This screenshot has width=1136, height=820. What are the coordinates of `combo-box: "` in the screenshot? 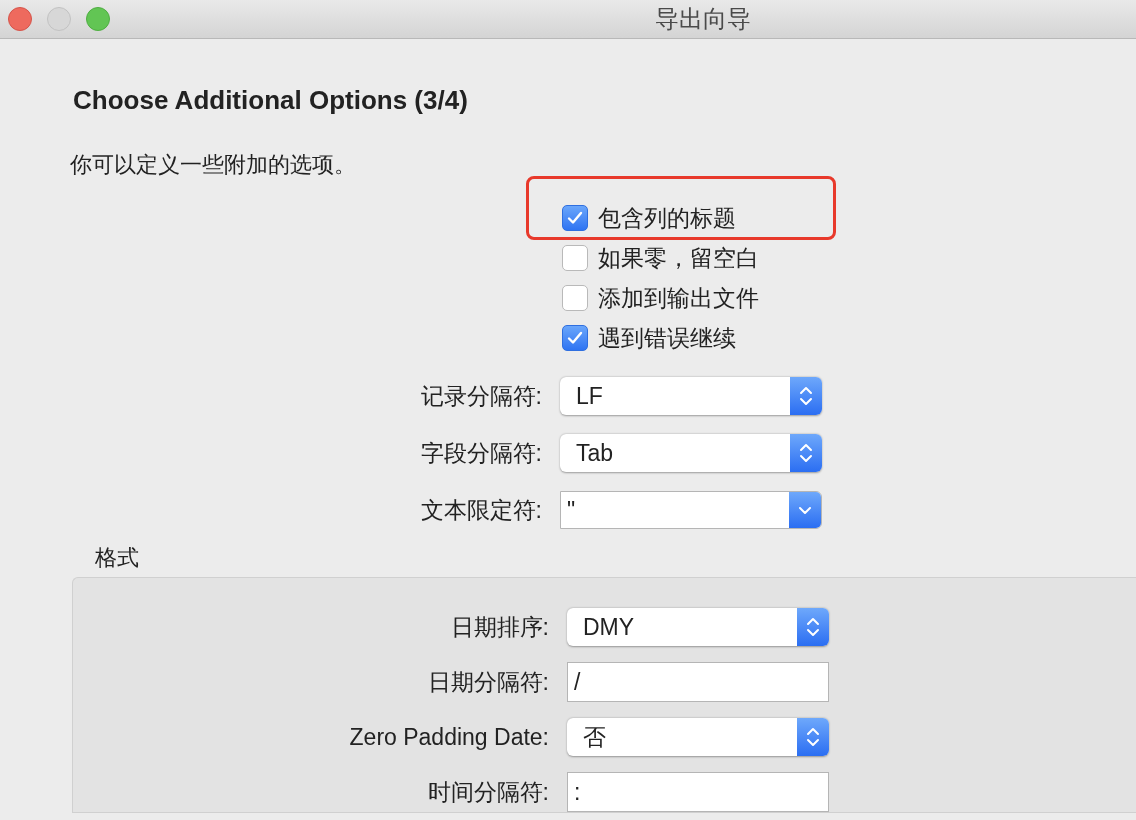 It's located at (691, 510).